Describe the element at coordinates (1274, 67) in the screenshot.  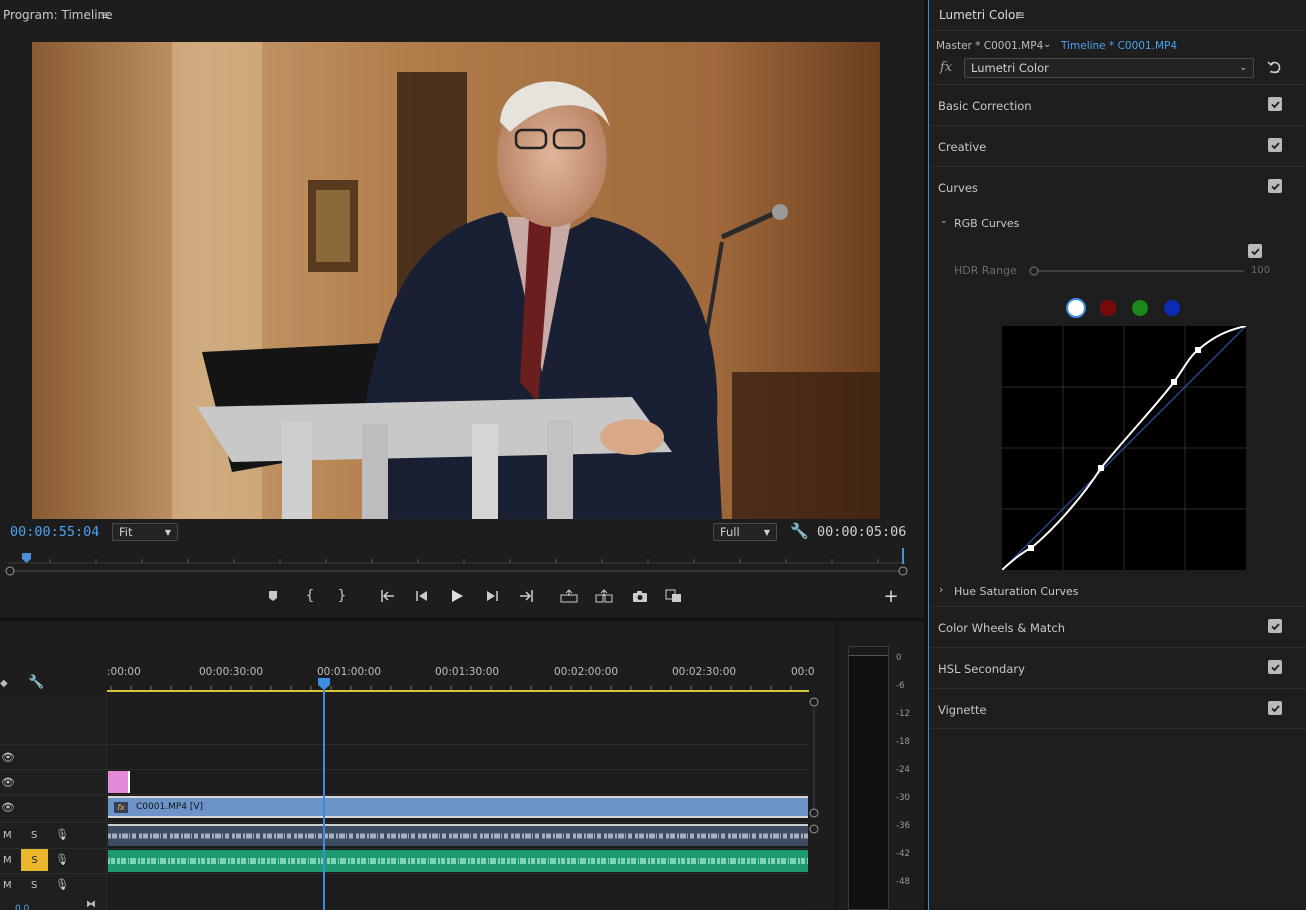
I see `reset-icon` at that location.